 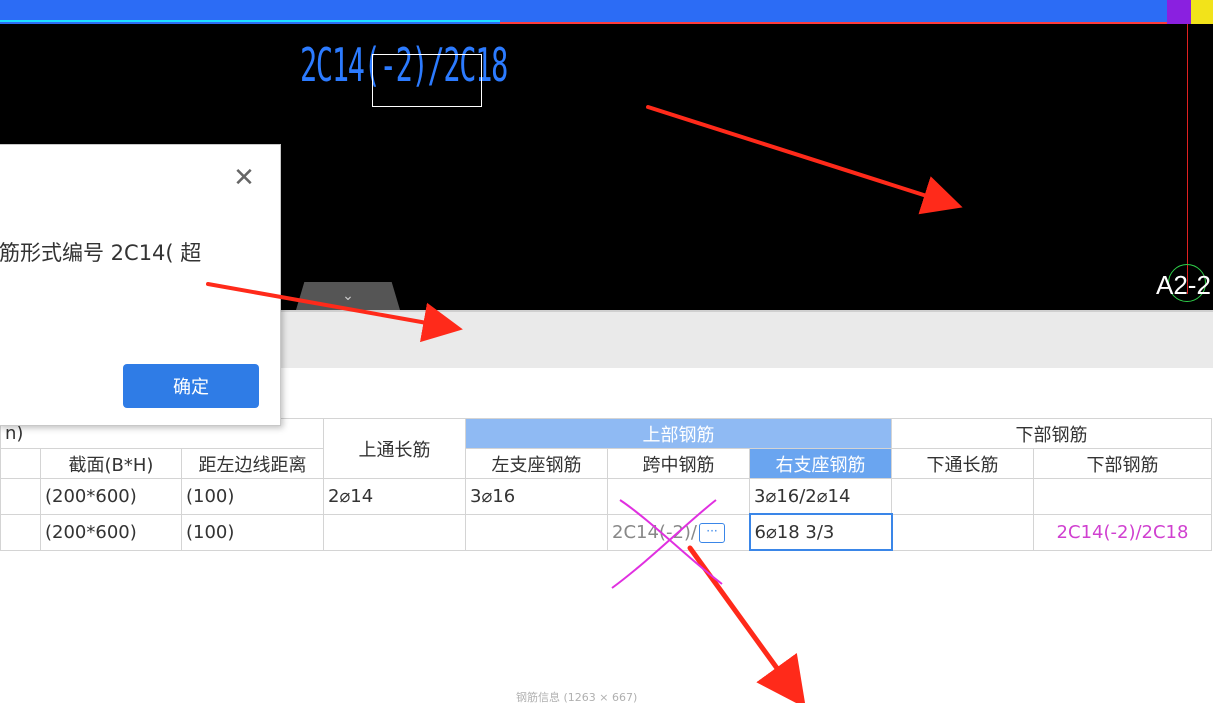 What do you see at coordinates (1051, 433) in the screenshot?
I see `group-header-lower: 下部钢筋` at bounding box center [1051, 433].